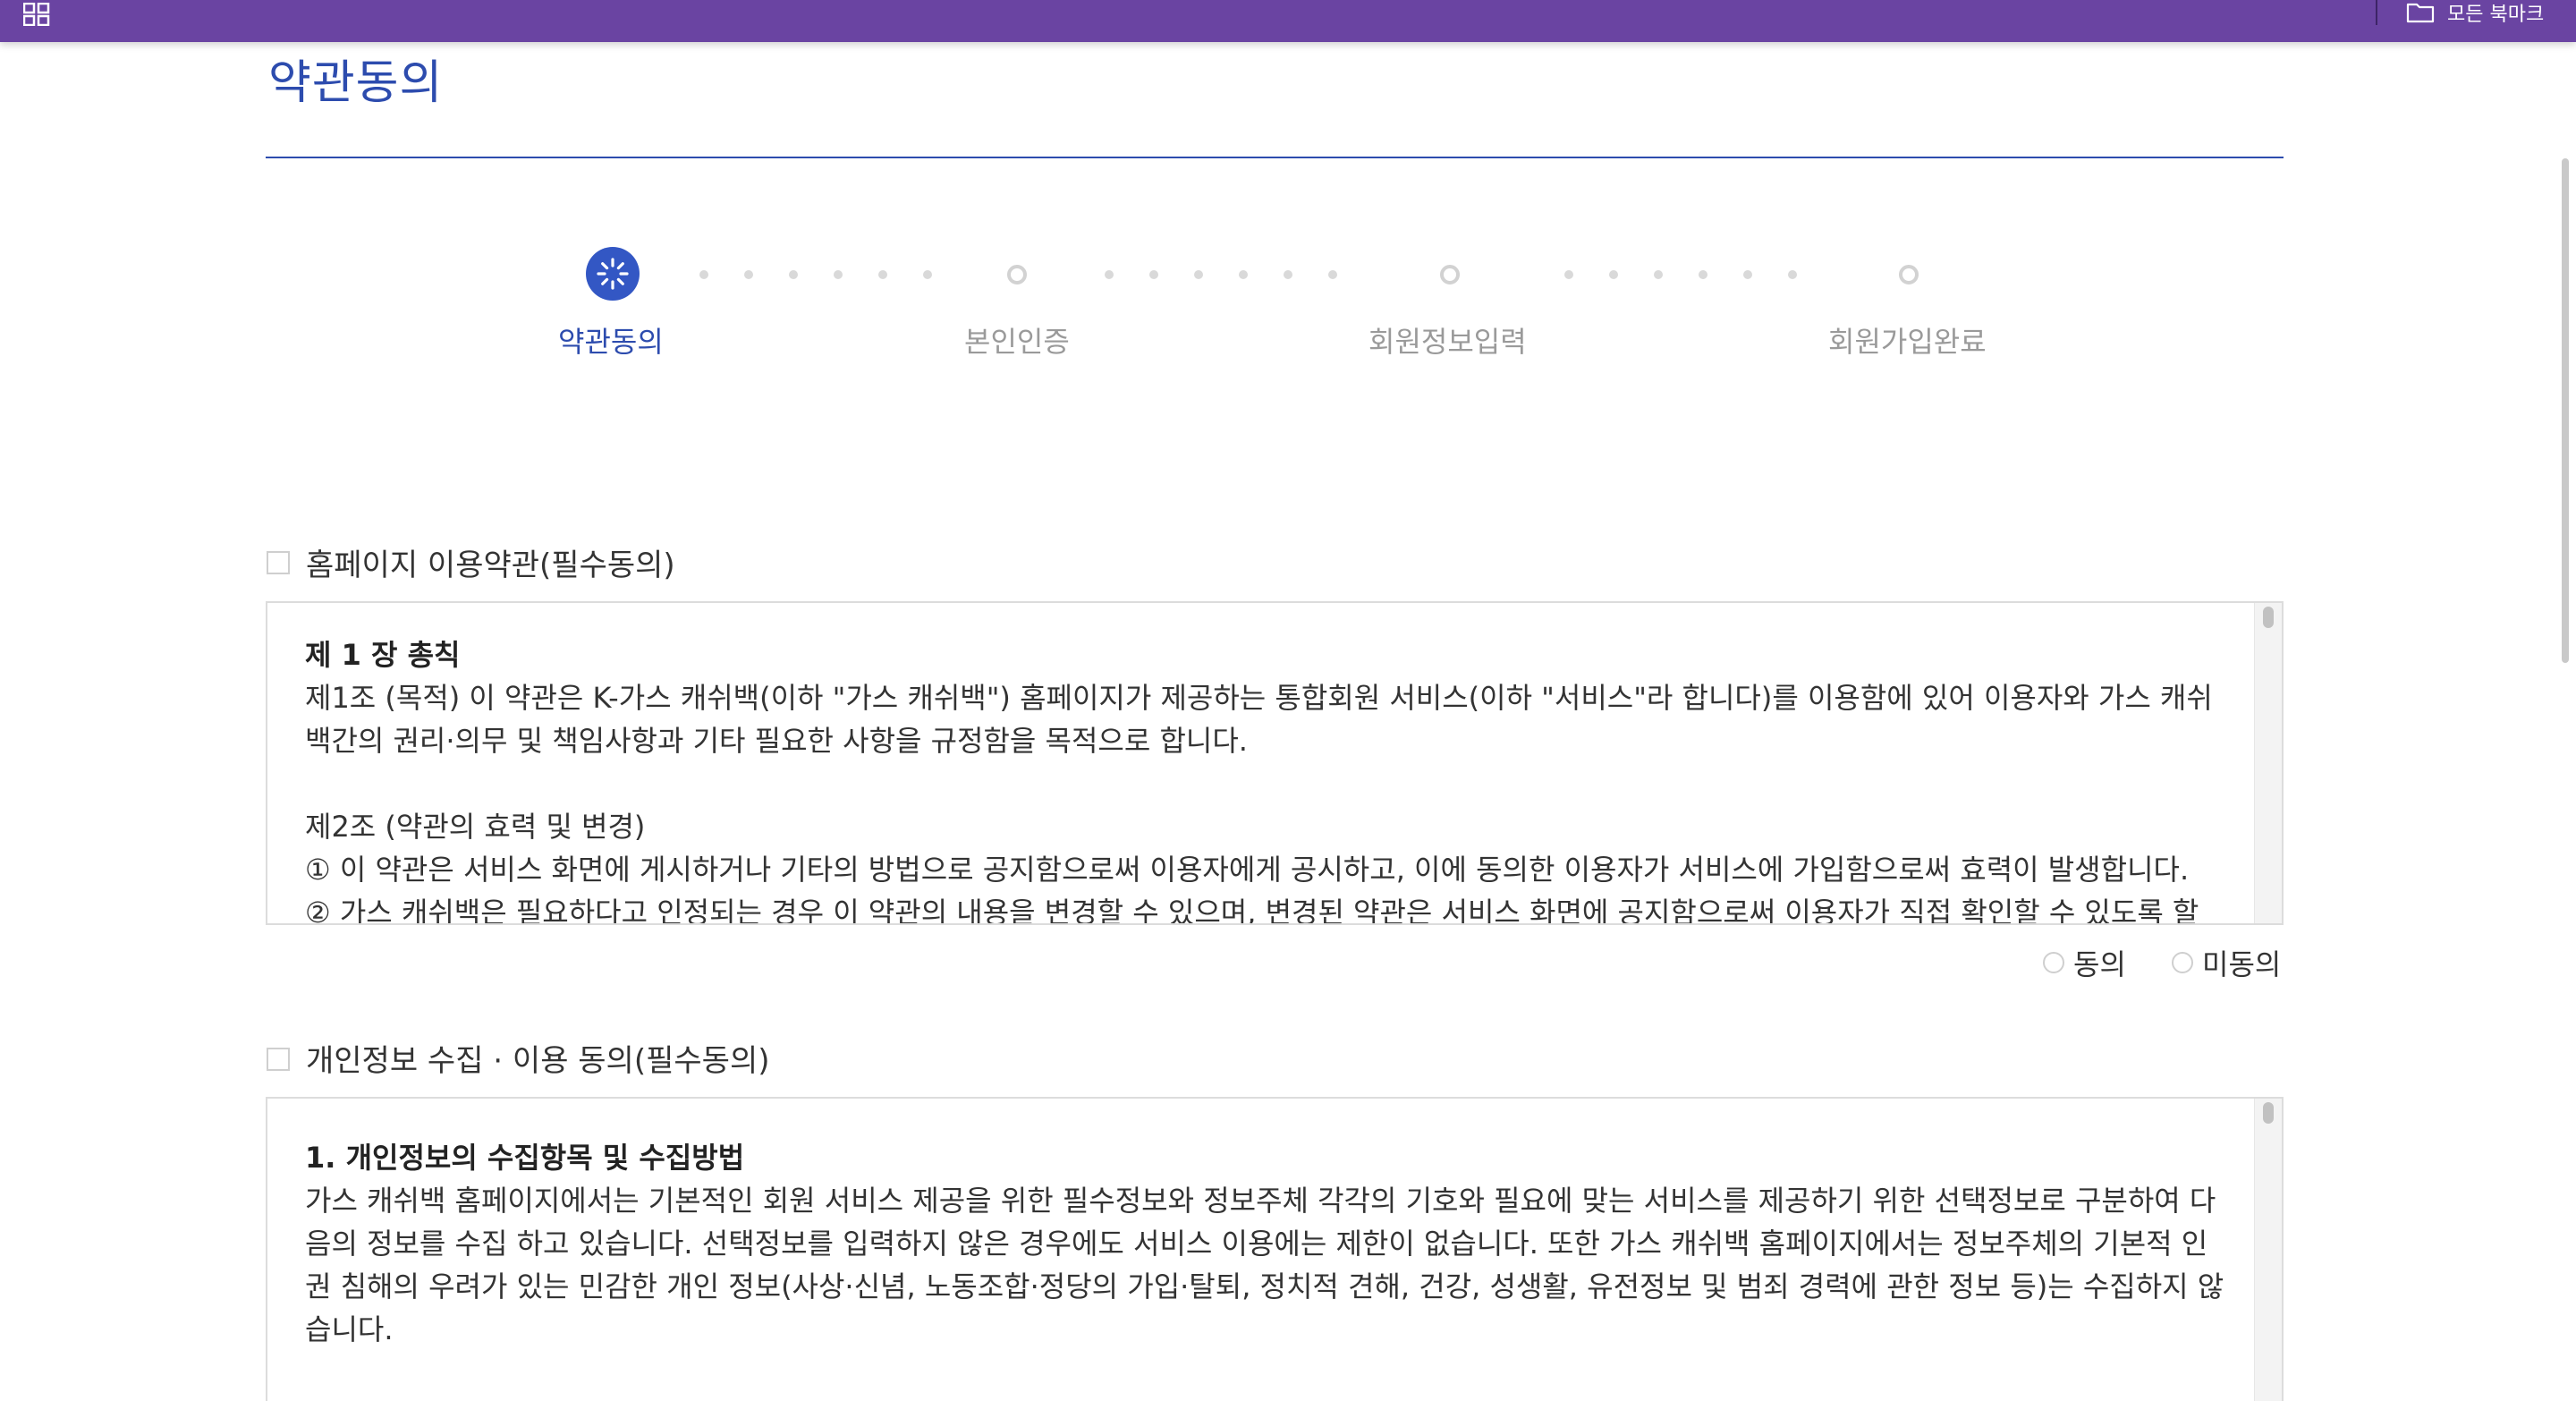 The height and width of the screenshot is (1401, 2576). What do you see at coordinates (1447, 342) in the screenshot?
I see `step-3-label: 회원정보입력` at bounding box center [1447, 342].